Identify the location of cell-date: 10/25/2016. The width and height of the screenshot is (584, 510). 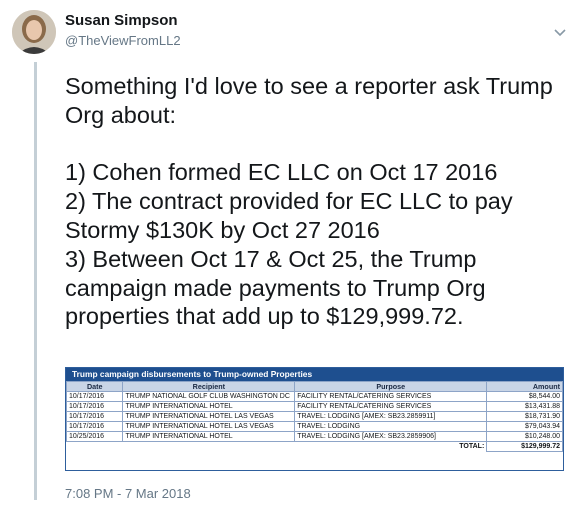
(94, 436).